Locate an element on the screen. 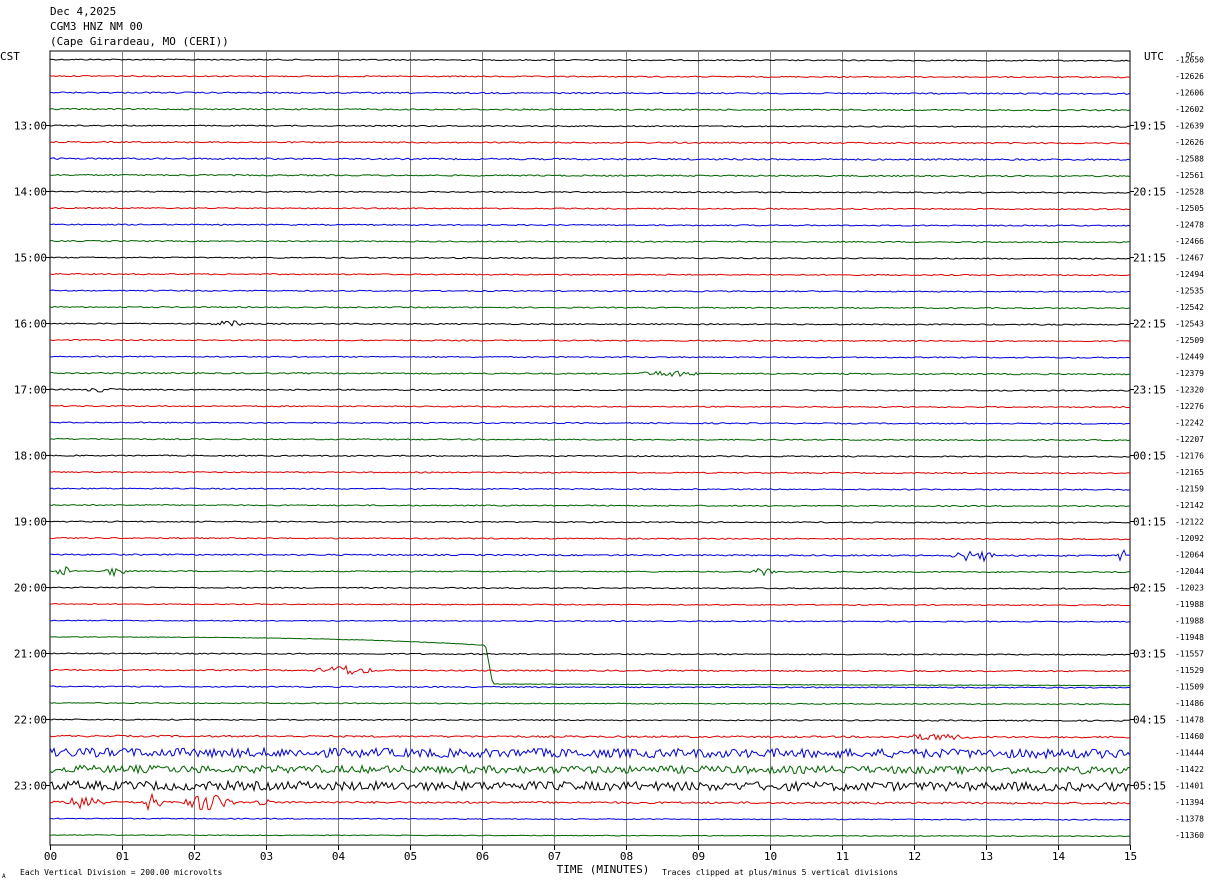 This screenshot has height=886, width=1210. dc-offset-label: -11557 is located at coordinates (1189, 654).